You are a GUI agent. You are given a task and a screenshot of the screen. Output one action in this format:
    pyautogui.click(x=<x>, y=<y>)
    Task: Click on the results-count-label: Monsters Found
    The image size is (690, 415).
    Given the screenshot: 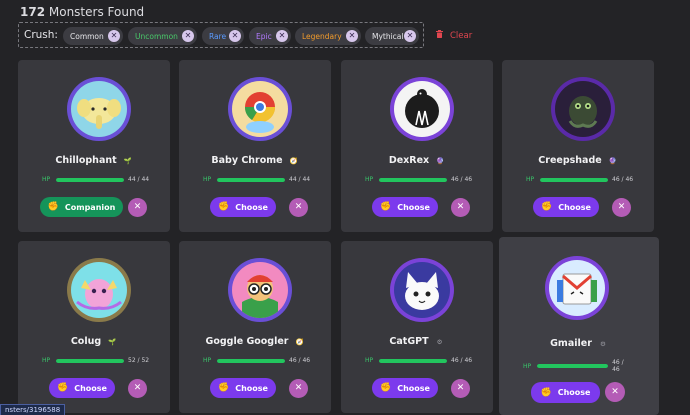 What is the action you would take?
    pyautogui.click(x=95, y=12)
    